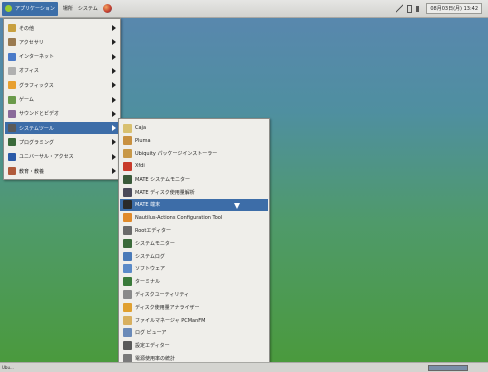  What do you see at coordinates (454, 8) in the screenshot?
I see `clock: 08月03日(月) 13:42` at bounding box center [454, 8].